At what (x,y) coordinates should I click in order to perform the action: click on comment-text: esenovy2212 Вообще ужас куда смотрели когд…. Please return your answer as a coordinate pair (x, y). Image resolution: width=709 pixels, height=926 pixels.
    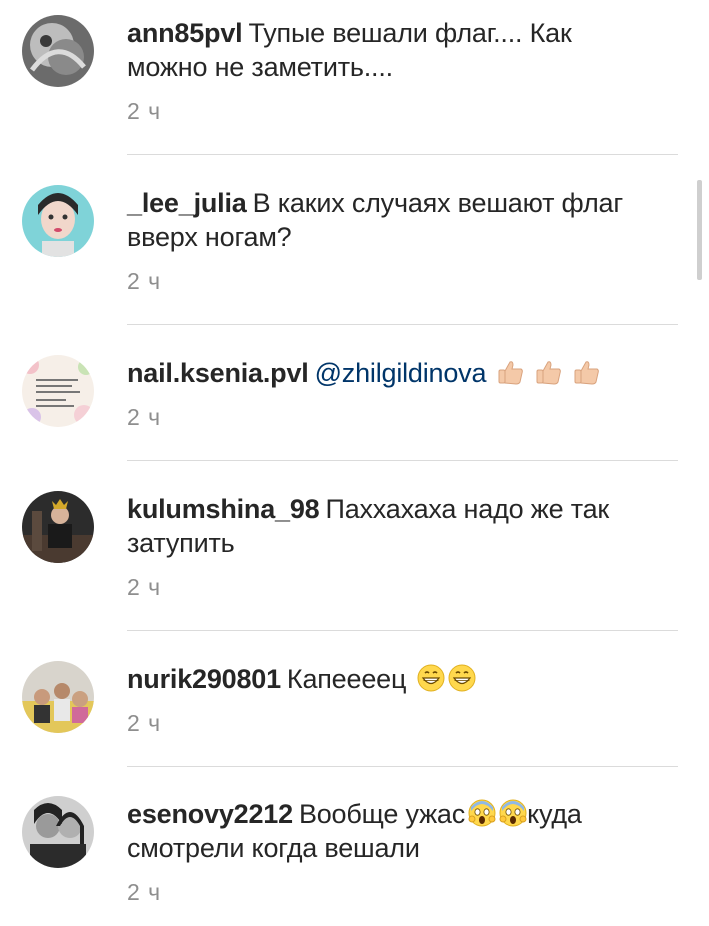
    Looking at the image, I should click on (387, 831).